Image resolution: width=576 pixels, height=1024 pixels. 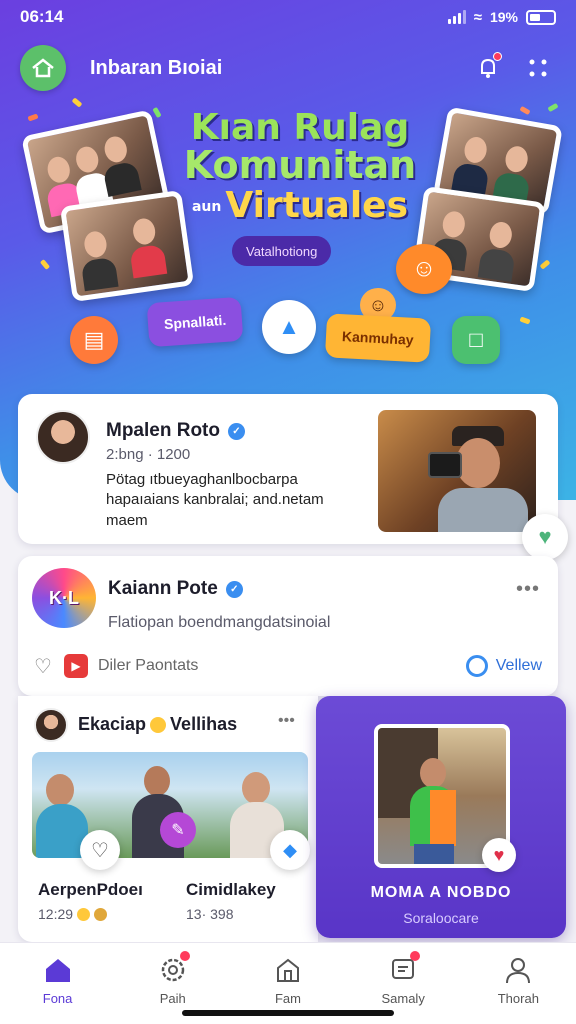 What do you see at coordinates (94, 340) in the screenshot?
I see `gift-icon: ▤` at bounding box center [94, 340].